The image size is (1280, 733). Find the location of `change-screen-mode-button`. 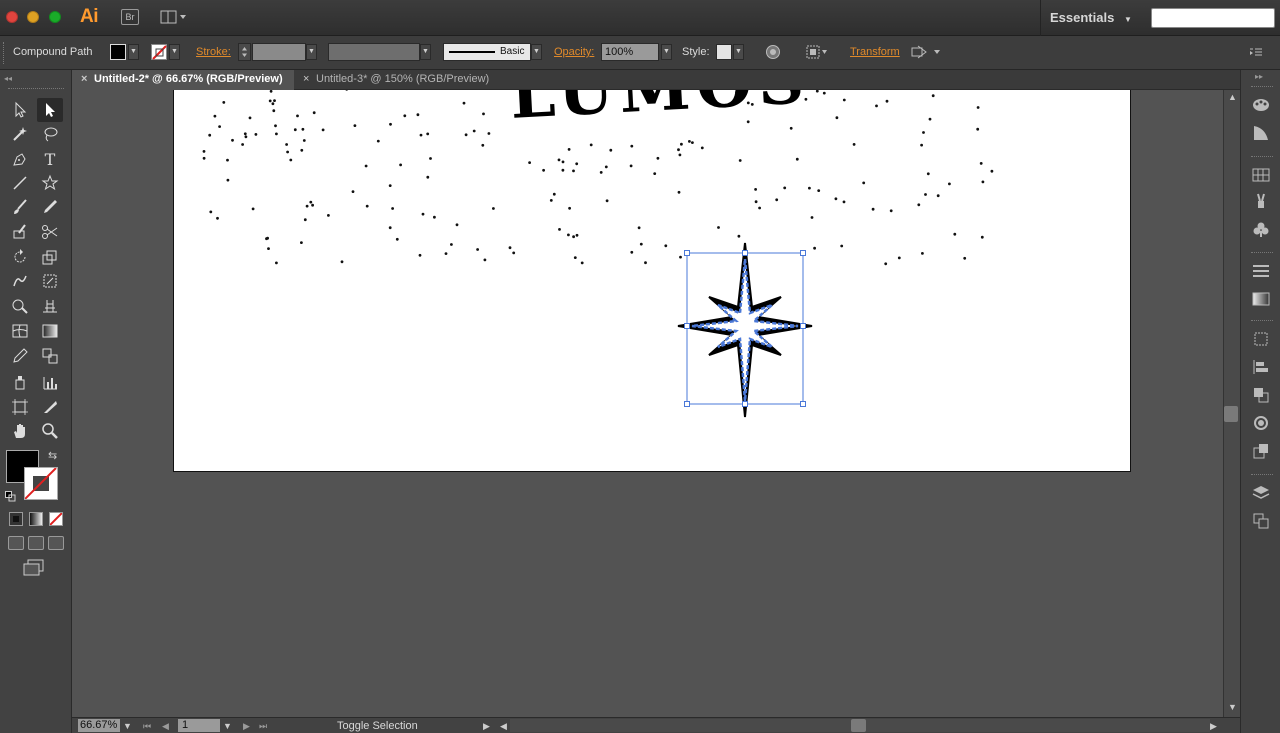

change-screen-mode-button is located at coordinates (34, 568).